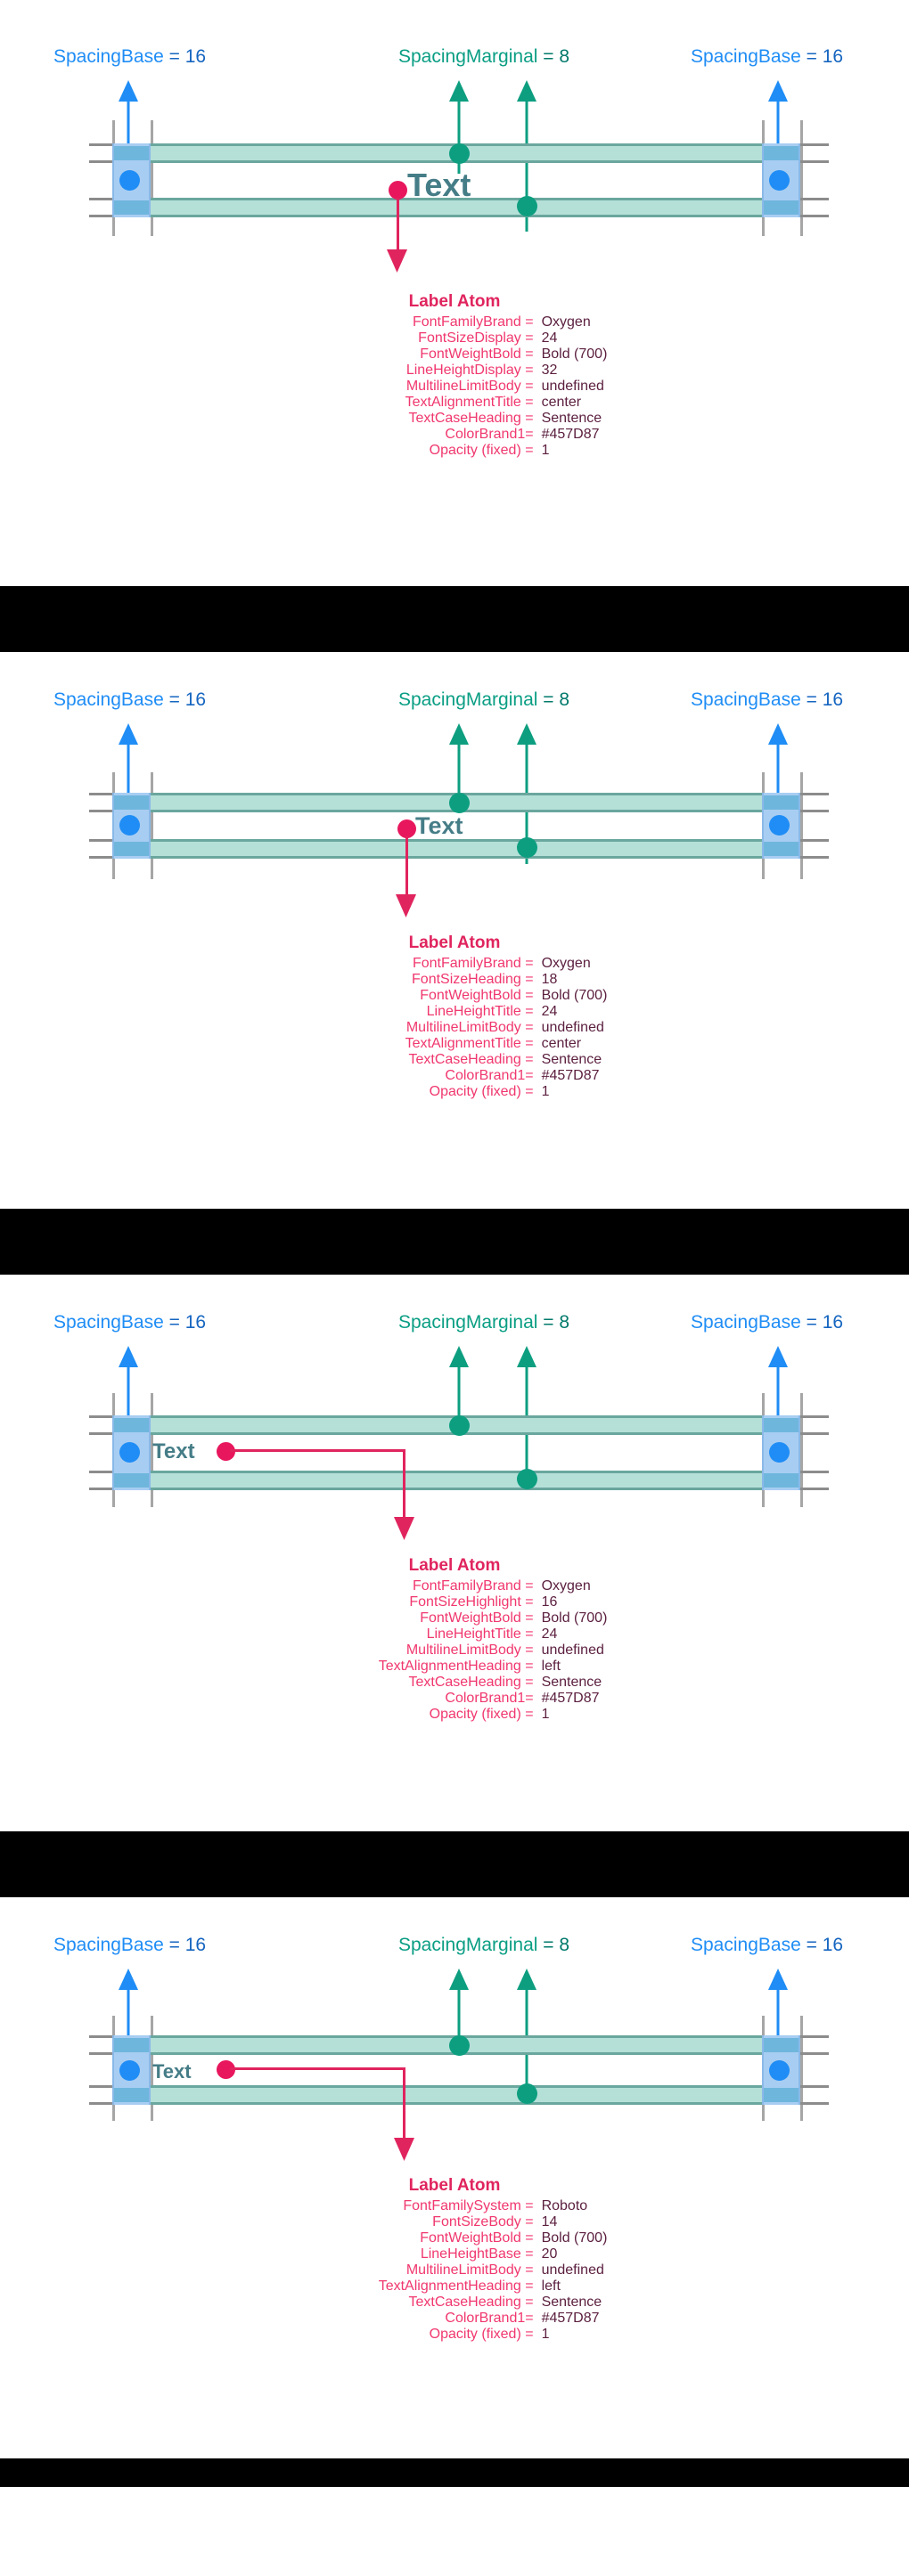  Describe the element at coordinates (463, 371) in the screenshot. I see `spec-key: LineHeightDisplay` at that location.